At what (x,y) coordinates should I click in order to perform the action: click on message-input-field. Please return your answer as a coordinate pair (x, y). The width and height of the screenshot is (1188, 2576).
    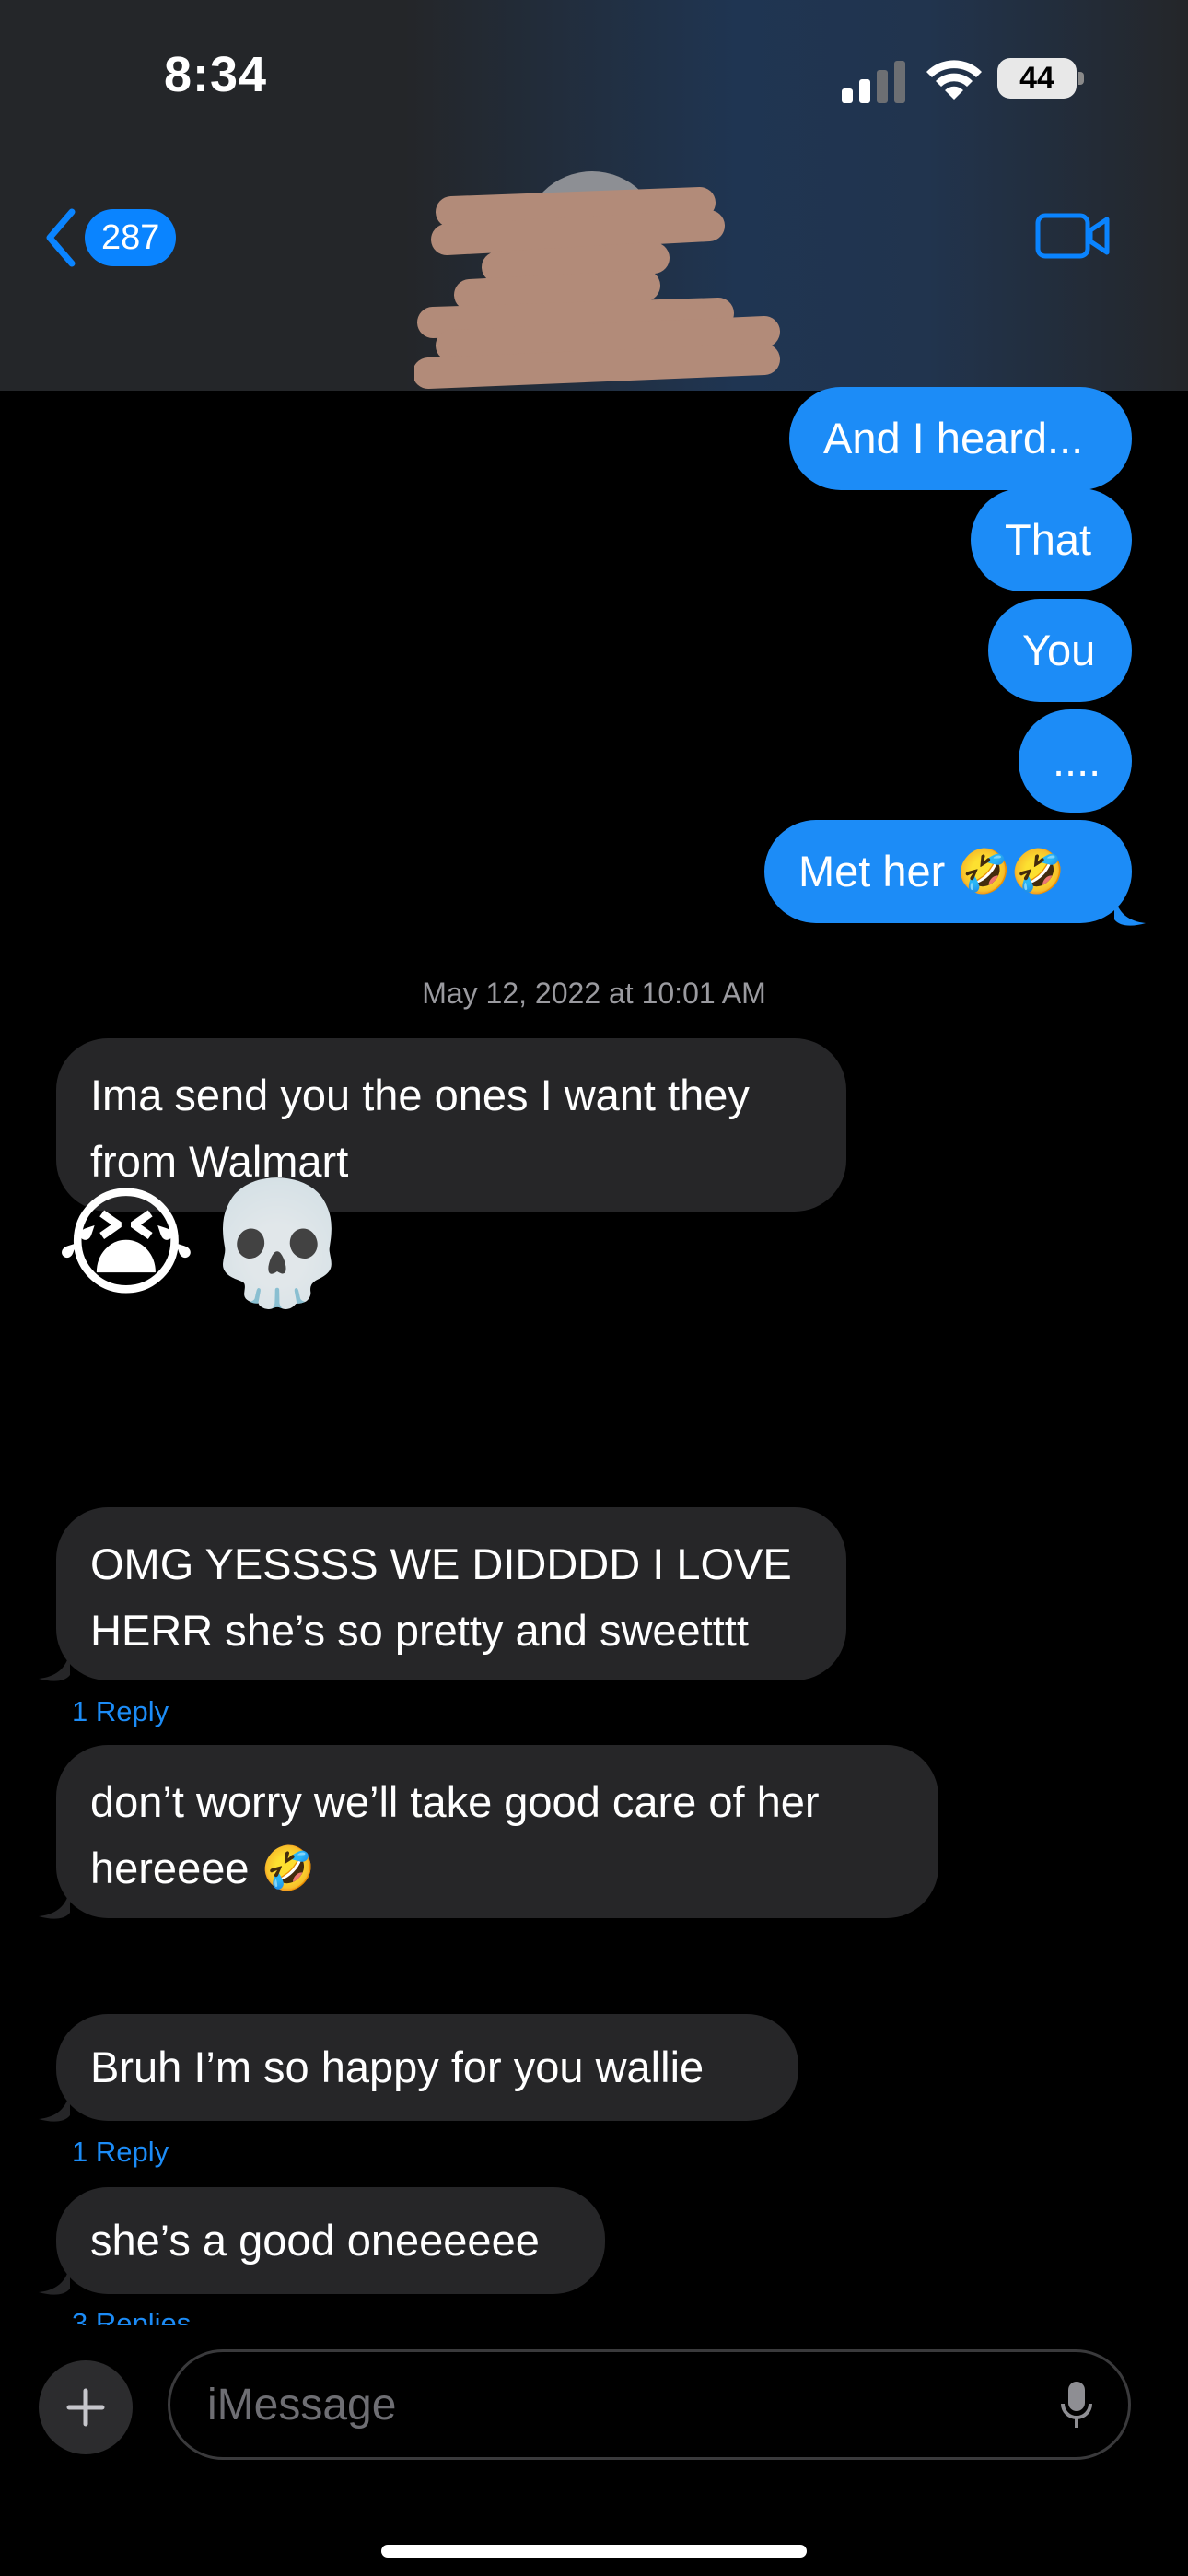
    Looking at the image, I should click on (649, 2404).